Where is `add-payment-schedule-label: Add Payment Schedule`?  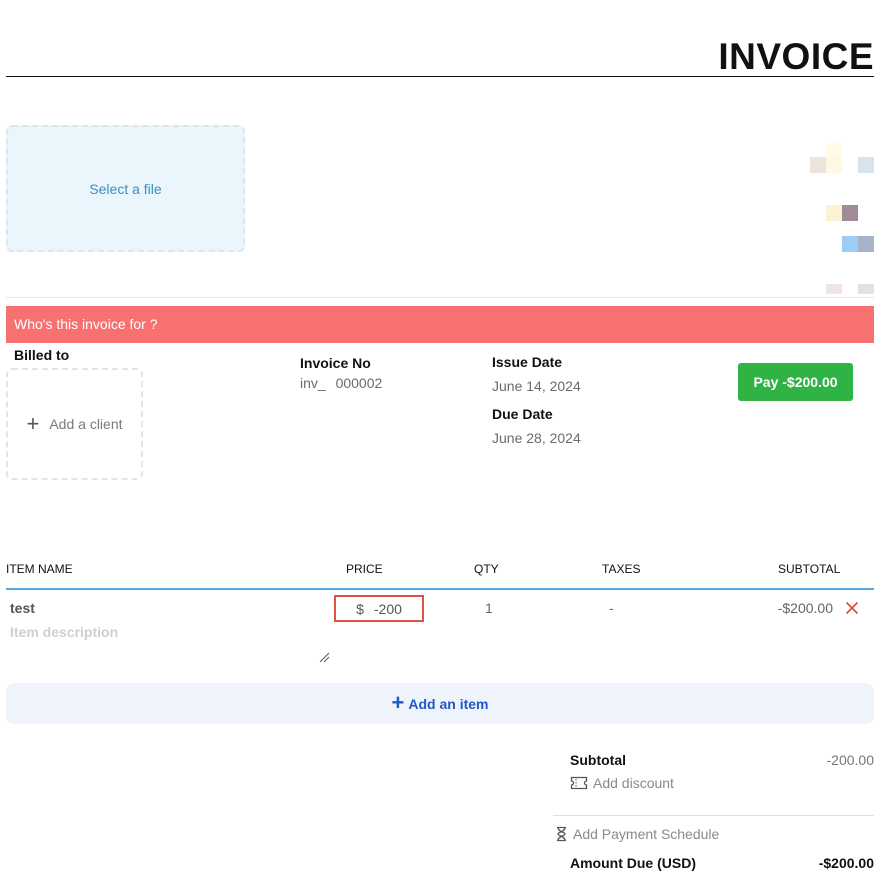 add-payment-schedule-label: Add Payment Schedule is located at coordinates (646, 834).